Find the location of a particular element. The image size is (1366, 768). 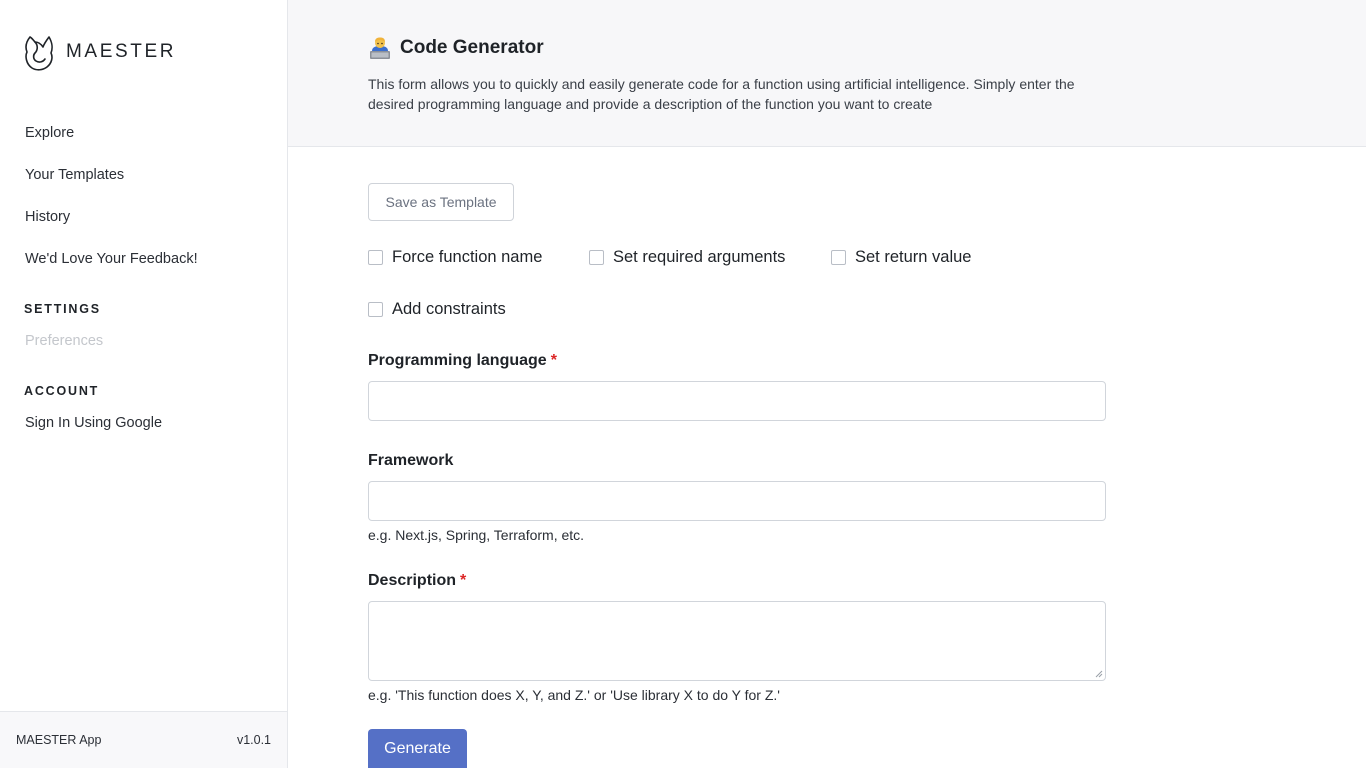

add-constraints-checkbox: Add constraints is located at coordinates (437, 309).